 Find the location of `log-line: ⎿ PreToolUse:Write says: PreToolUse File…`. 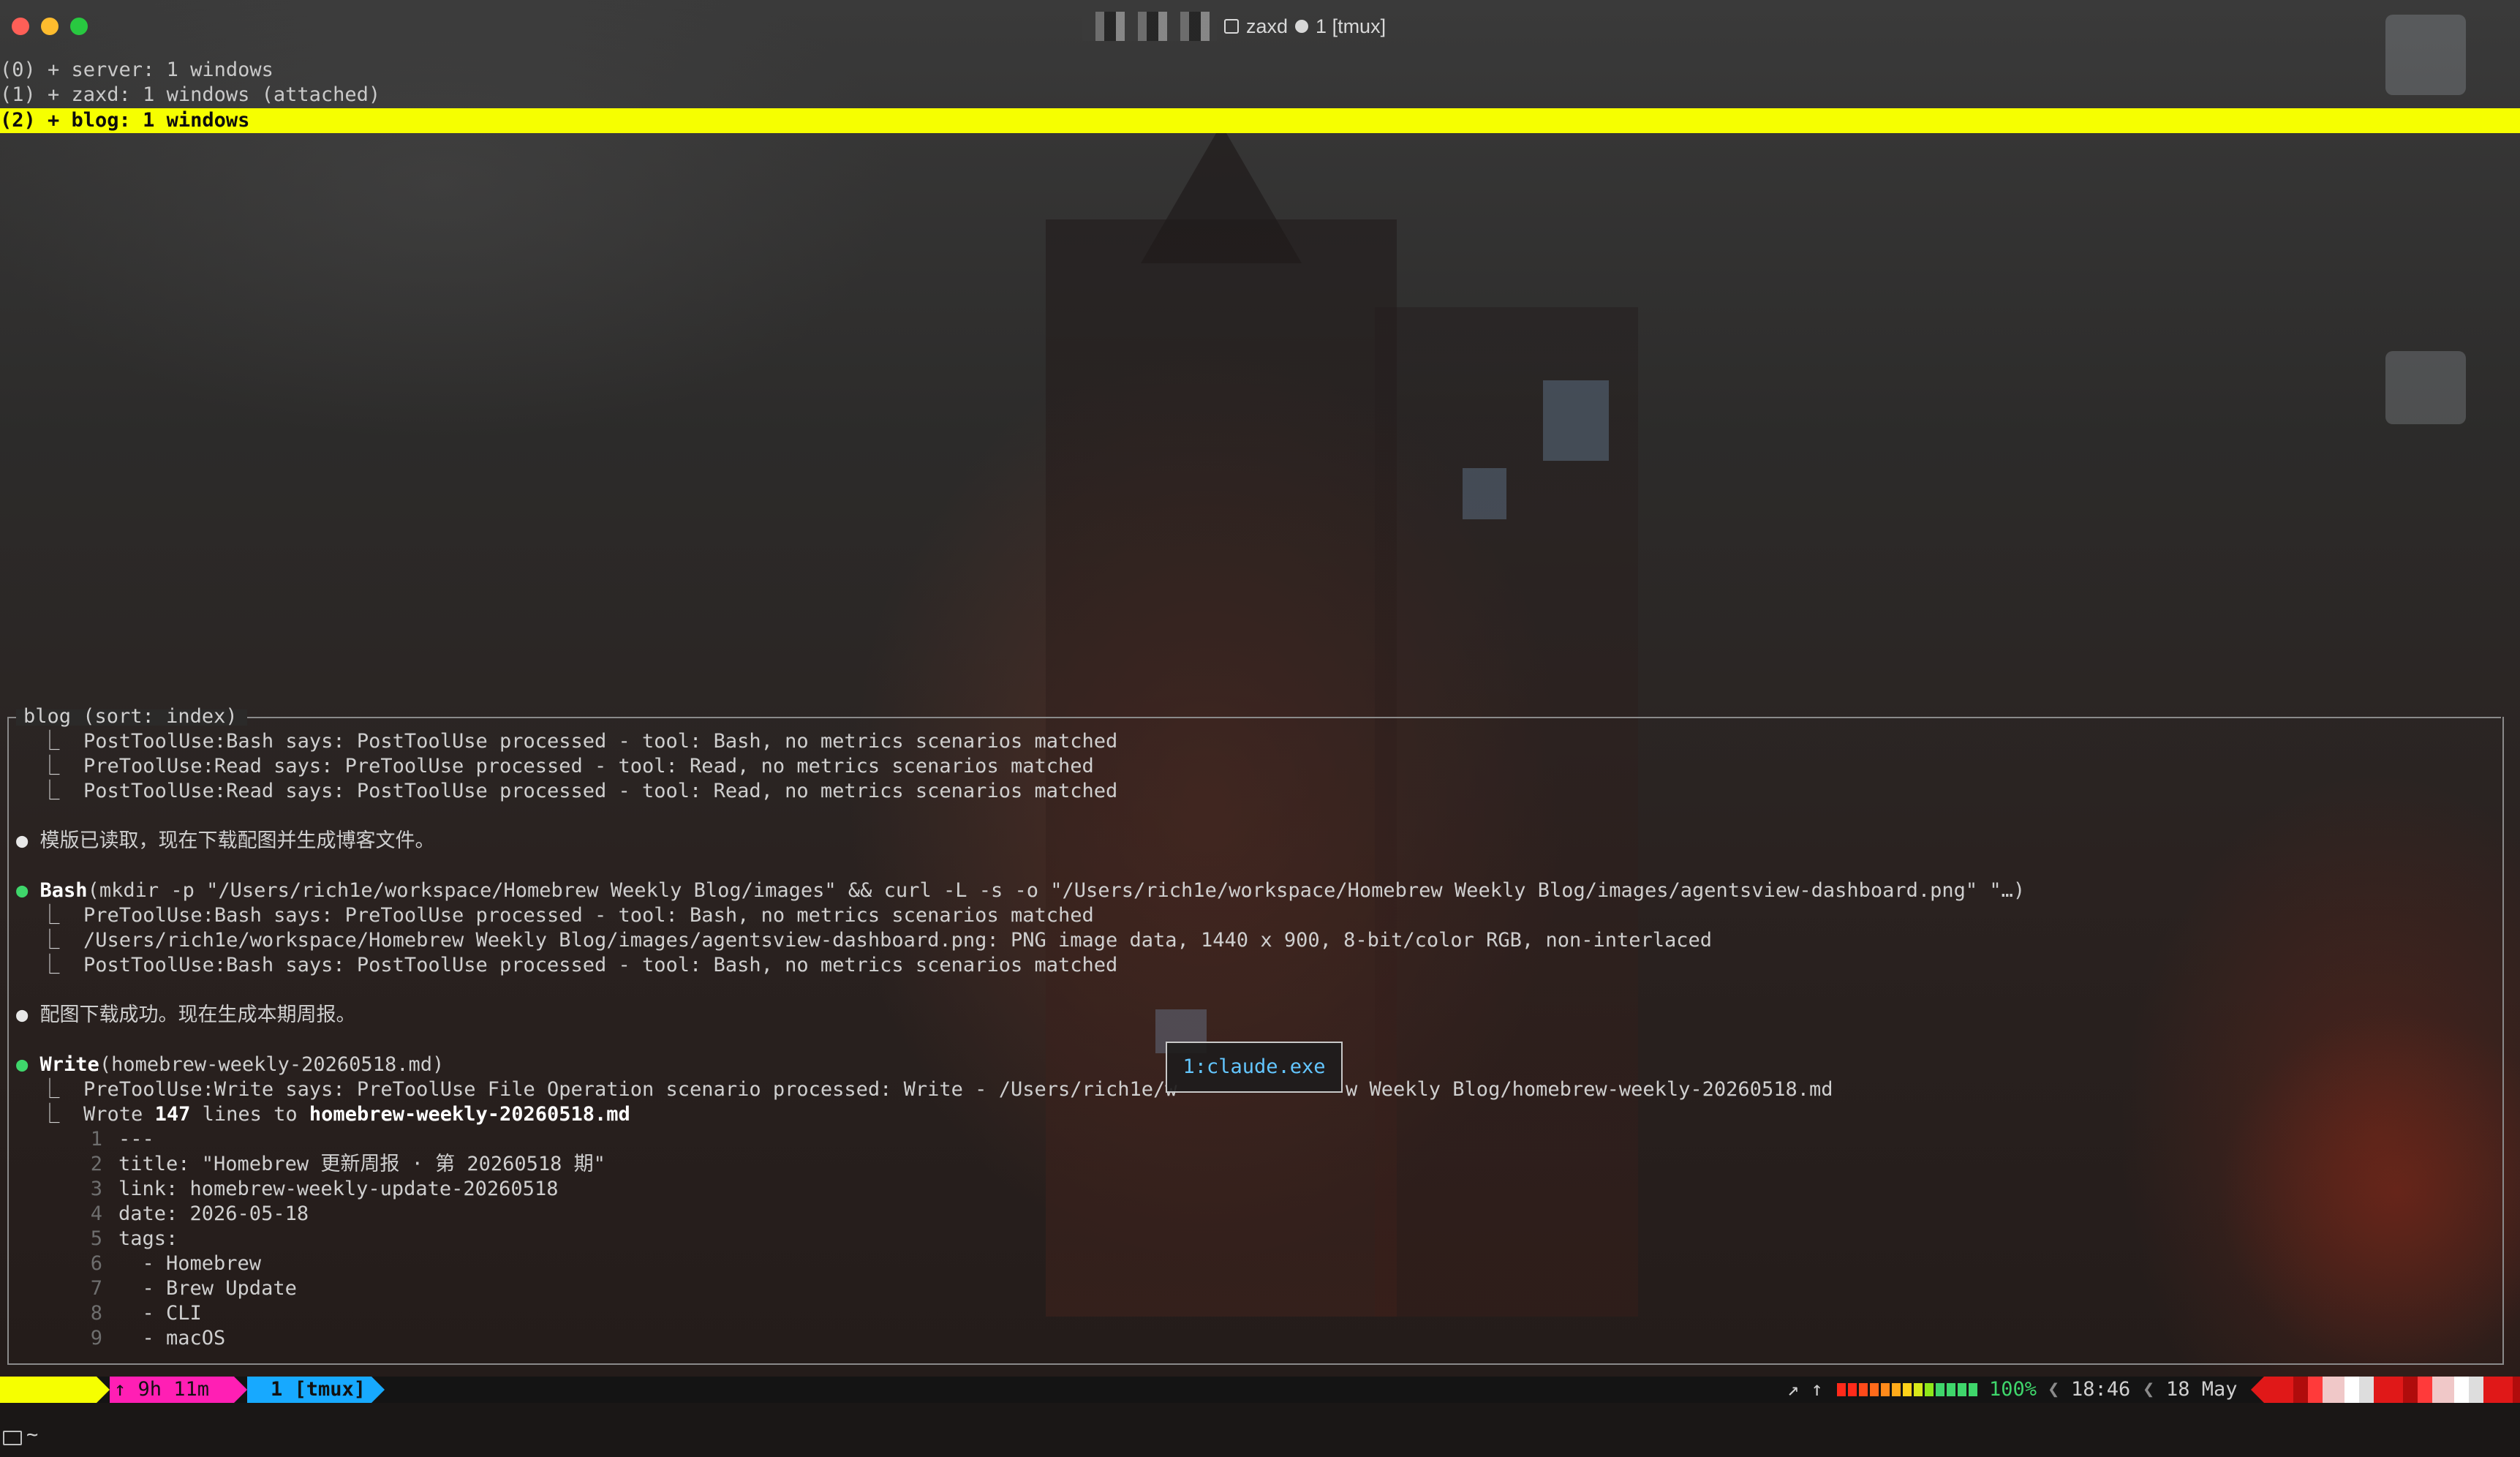

log-line: ⎿ PreToolUse:Write says: PreToolUse File… is located at coordinates (596, 1089).